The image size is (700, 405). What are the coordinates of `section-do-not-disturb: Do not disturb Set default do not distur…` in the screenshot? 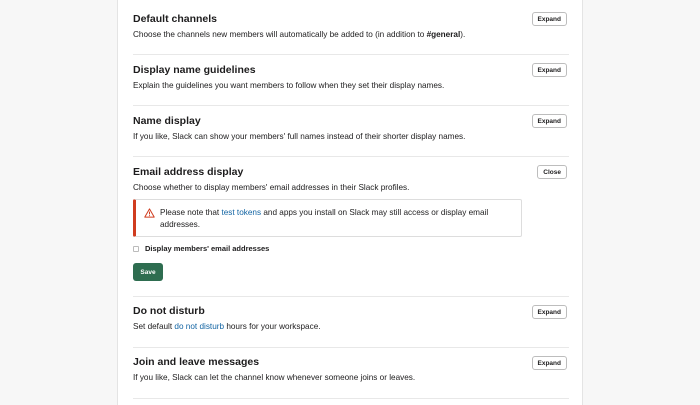 It's located at (351, 322).